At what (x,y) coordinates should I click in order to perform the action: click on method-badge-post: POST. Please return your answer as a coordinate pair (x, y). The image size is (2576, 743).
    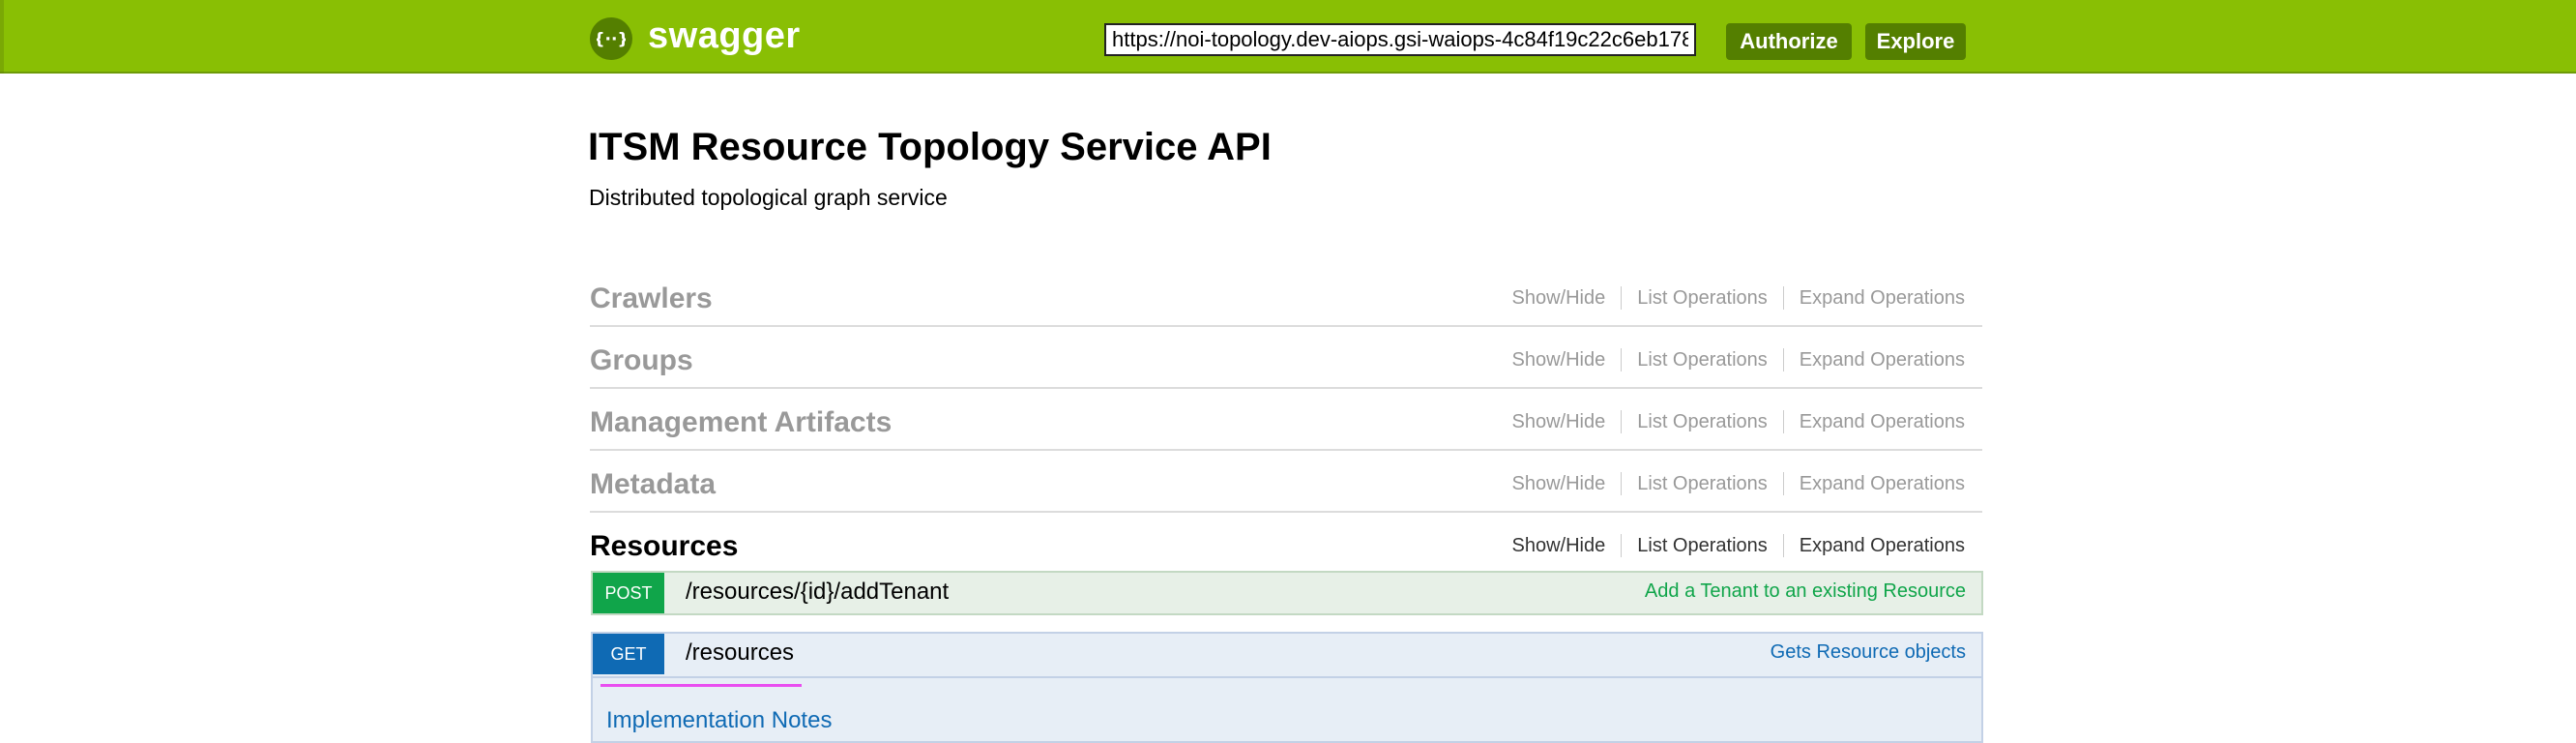
    Looking at the image, I should click on (628, 593).